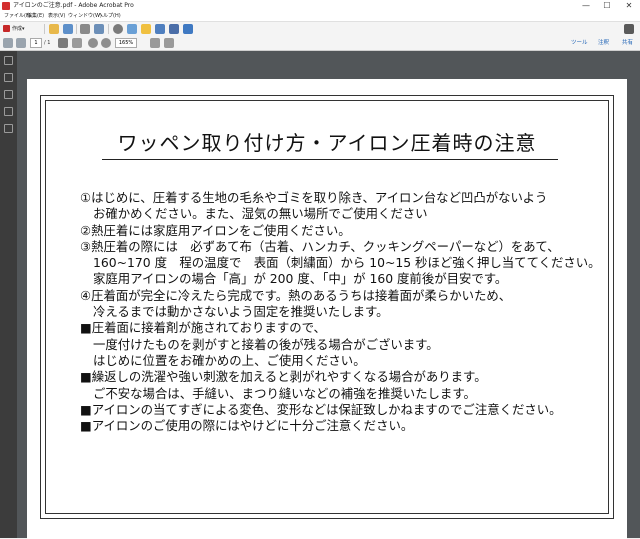  I want to click on fit-page-icon, so click(155, 43).